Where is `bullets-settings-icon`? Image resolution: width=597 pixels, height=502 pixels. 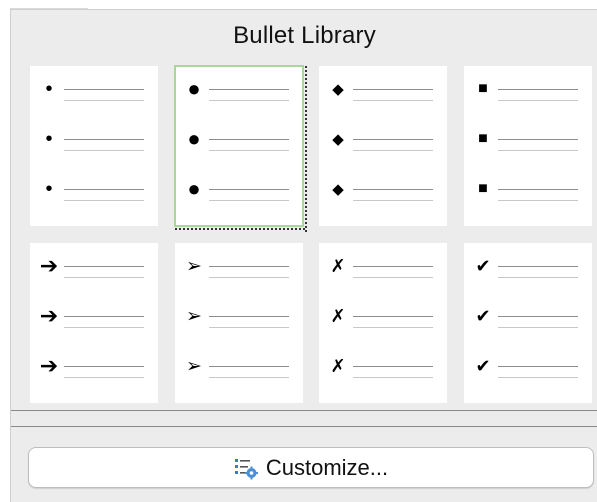
bullets-settings-icon is located at coordinates (246, 468).